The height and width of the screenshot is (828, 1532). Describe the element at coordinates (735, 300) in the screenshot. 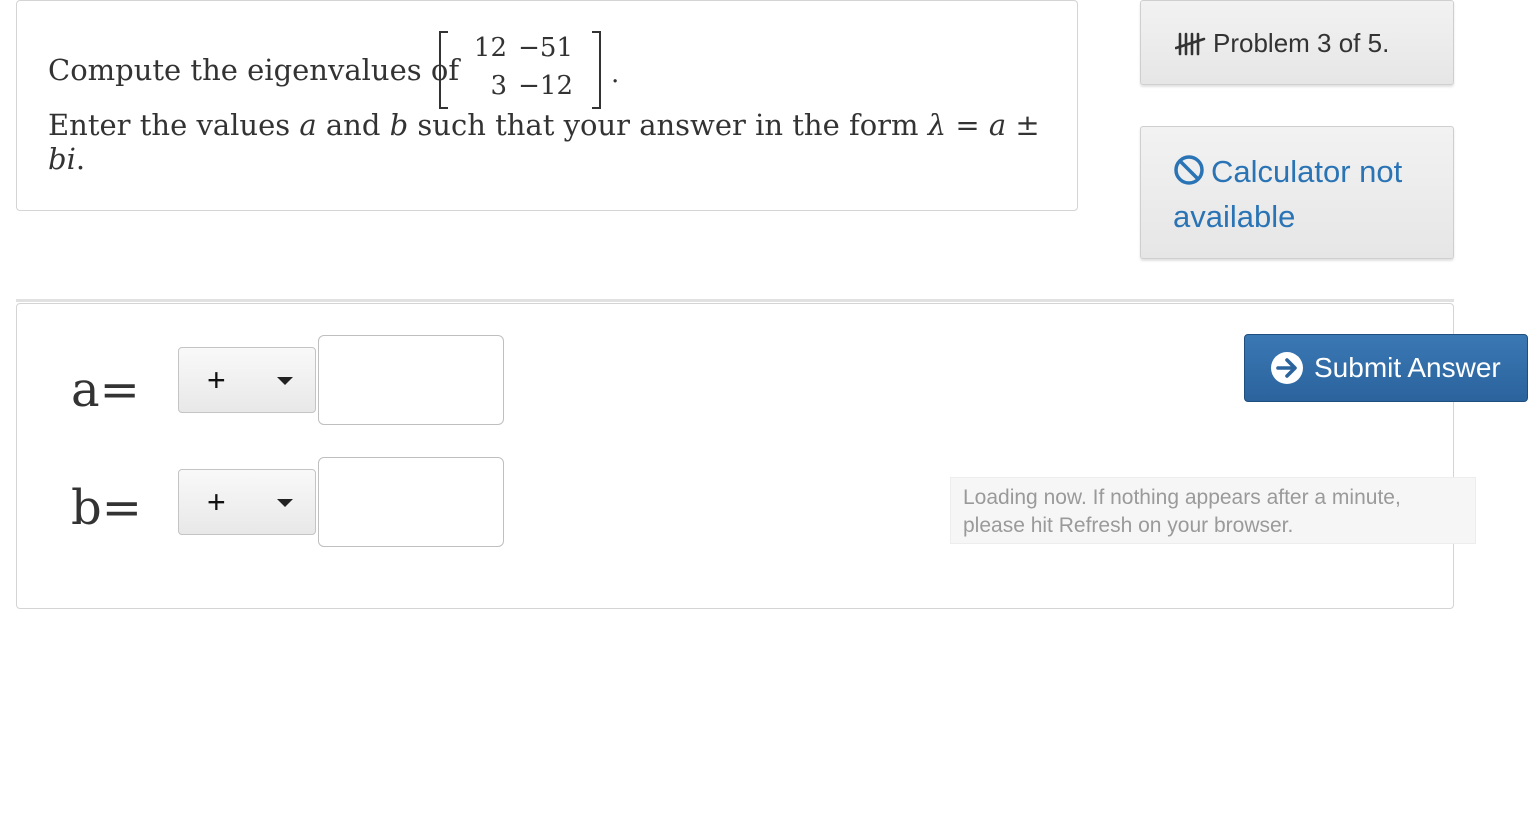

I see `section-divider` at that location.